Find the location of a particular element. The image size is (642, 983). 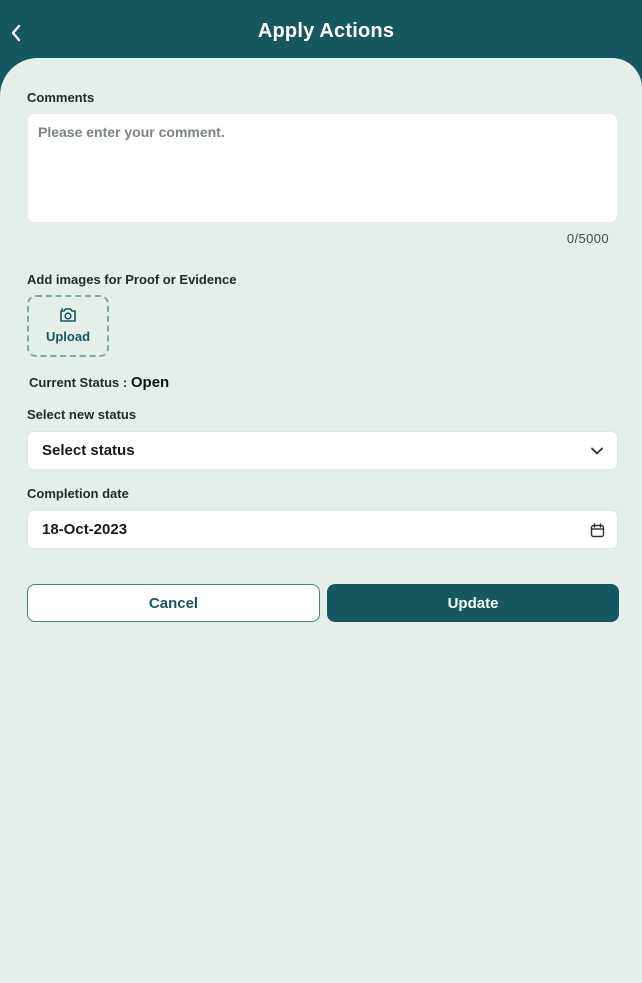

page-title: Apply Actions is located at coordinates (326, 31).